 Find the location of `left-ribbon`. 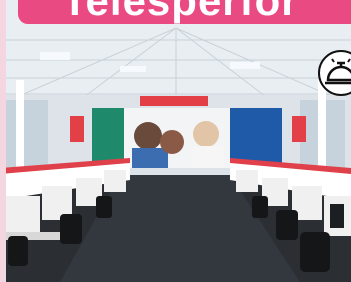

left-ribbon is located at coordinates (3, 141).